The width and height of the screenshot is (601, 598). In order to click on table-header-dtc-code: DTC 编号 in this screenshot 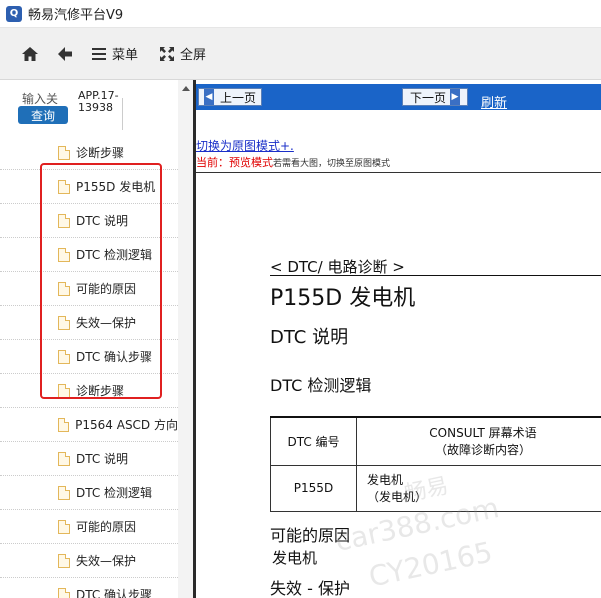, I will do `click(313, 441)`.